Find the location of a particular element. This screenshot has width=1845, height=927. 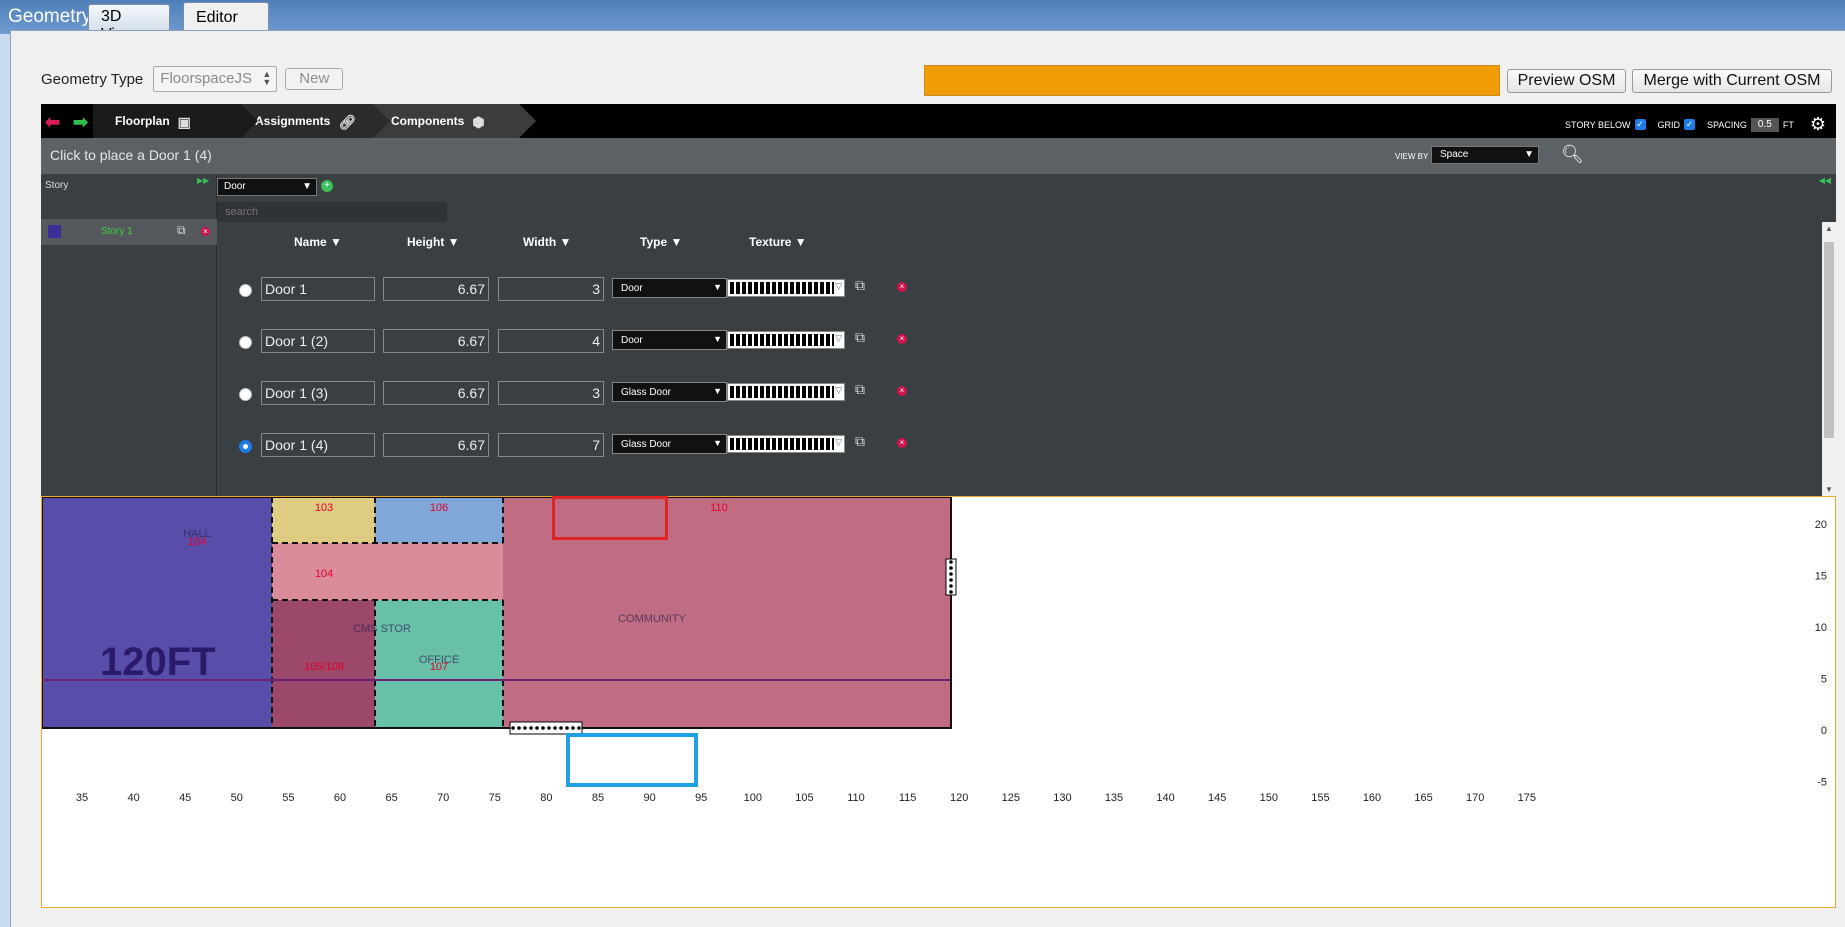

redo-icon: ➡ is located at coordinates (80, 122).